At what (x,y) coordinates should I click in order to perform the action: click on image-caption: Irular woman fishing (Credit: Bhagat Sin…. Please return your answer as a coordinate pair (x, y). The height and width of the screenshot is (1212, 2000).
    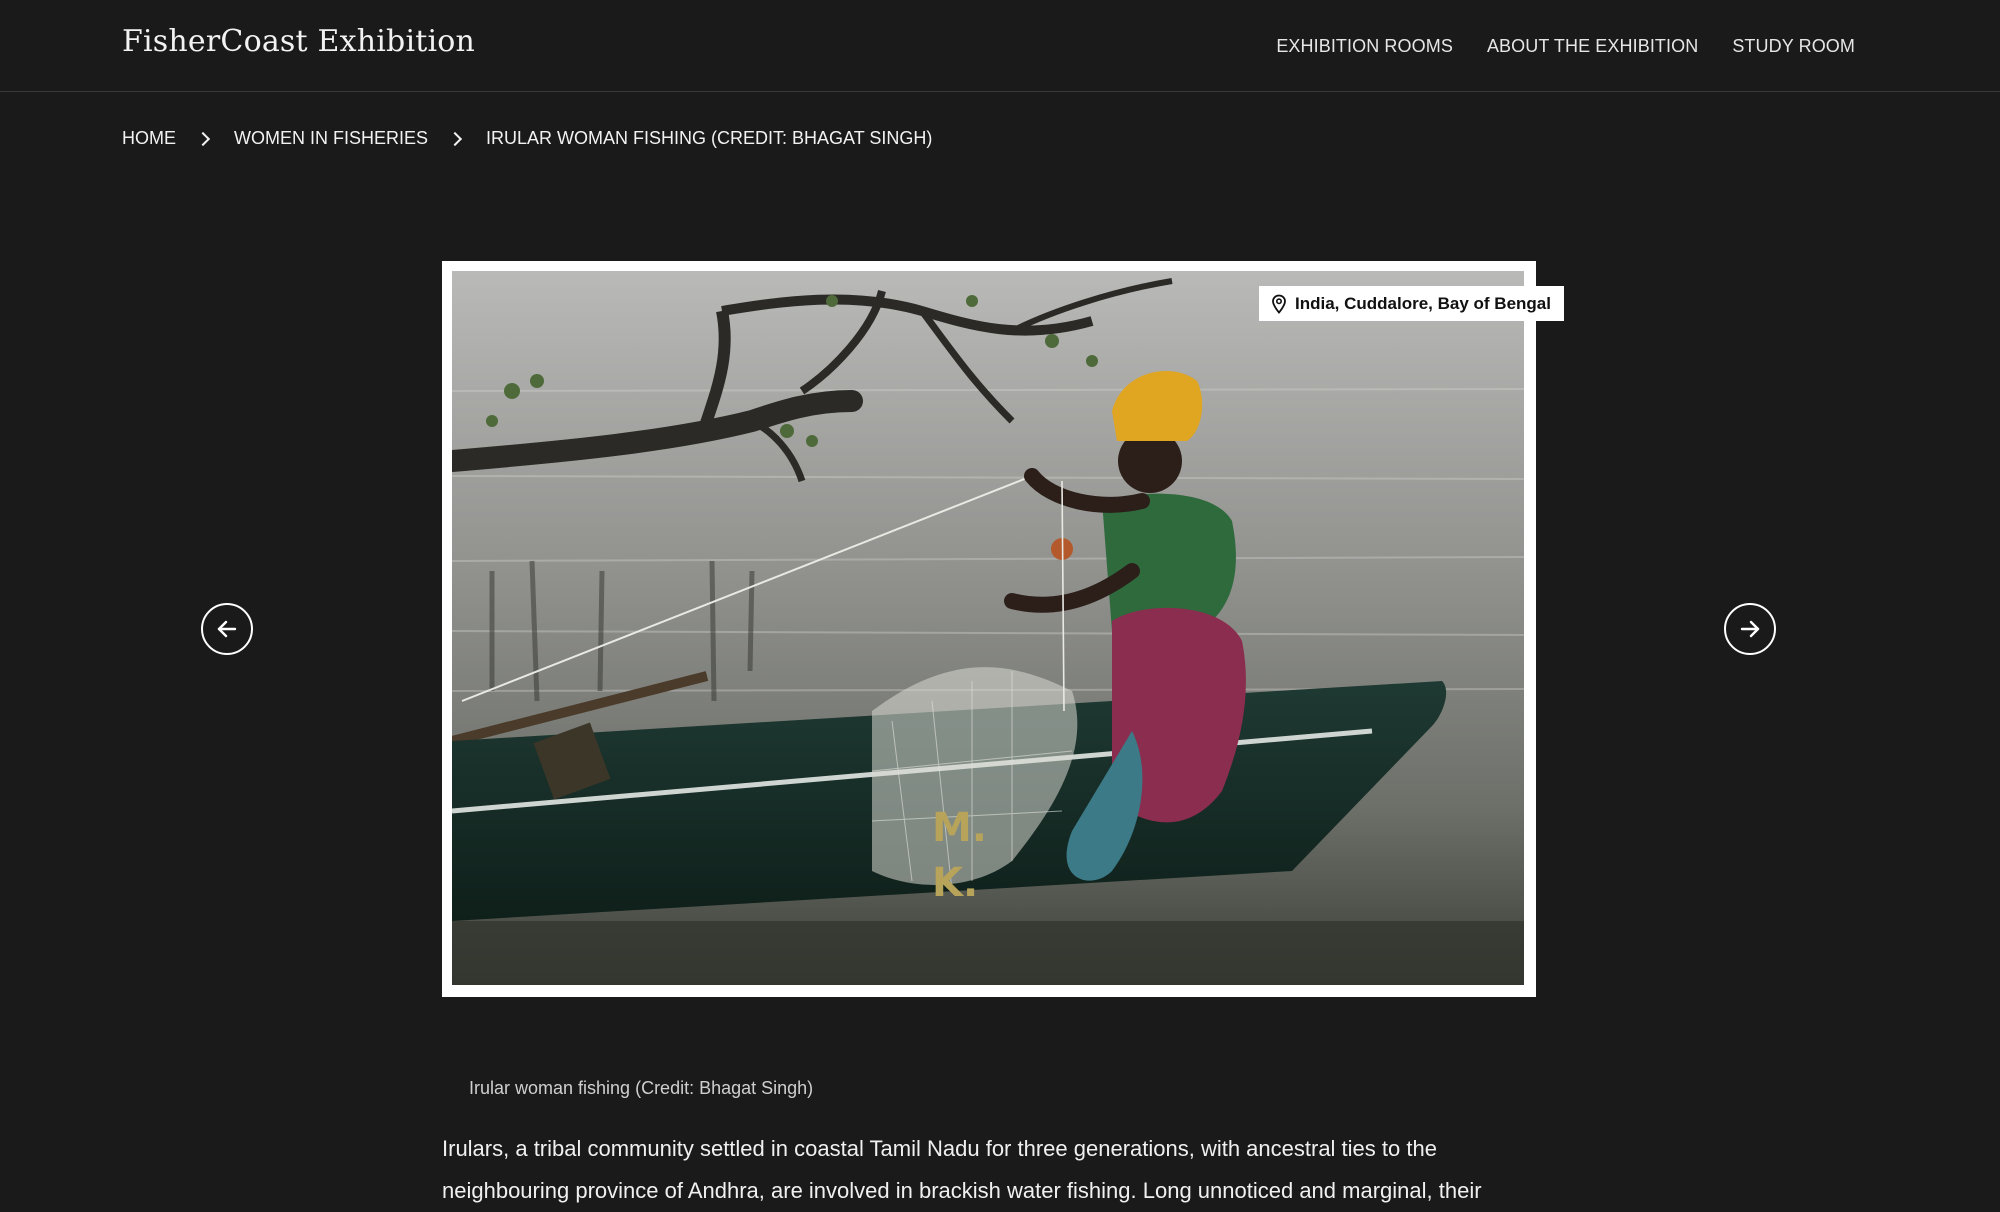
    Looking at the image, I should click on (641, 1088).